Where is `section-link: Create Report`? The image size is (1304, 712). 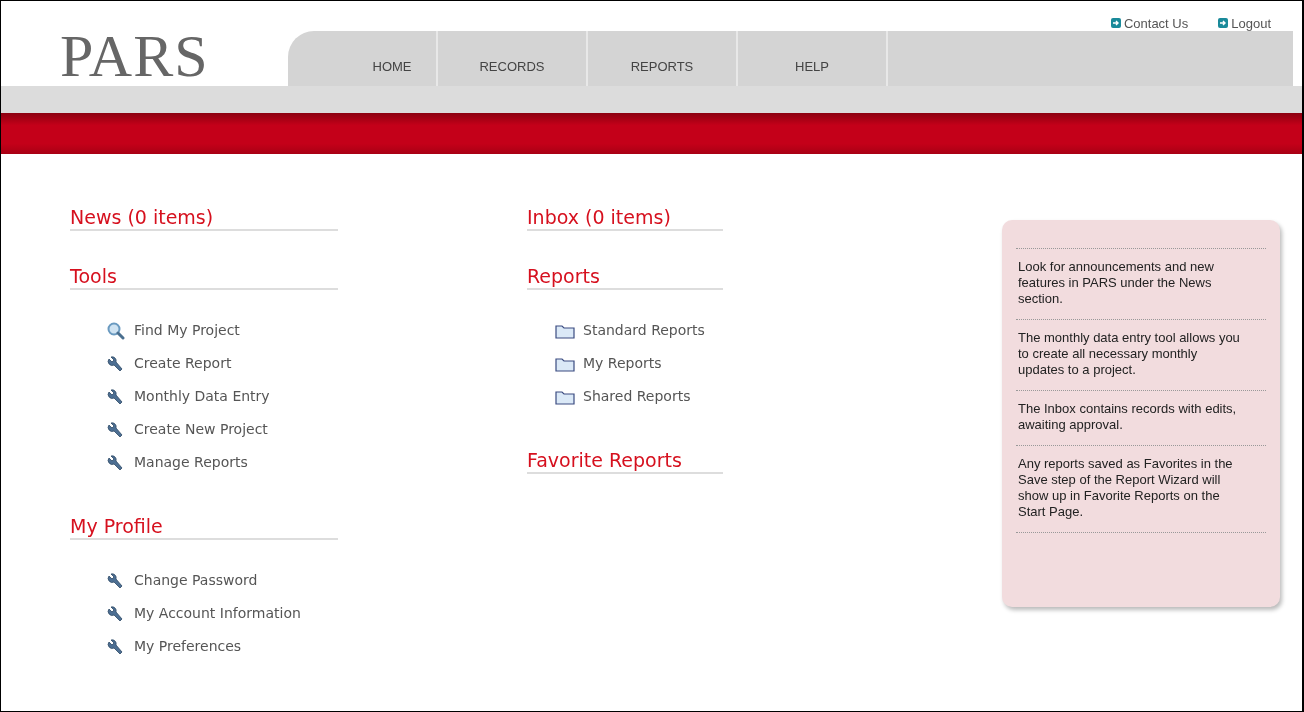 section-link: Create Report is located at coordinates (316, 363).